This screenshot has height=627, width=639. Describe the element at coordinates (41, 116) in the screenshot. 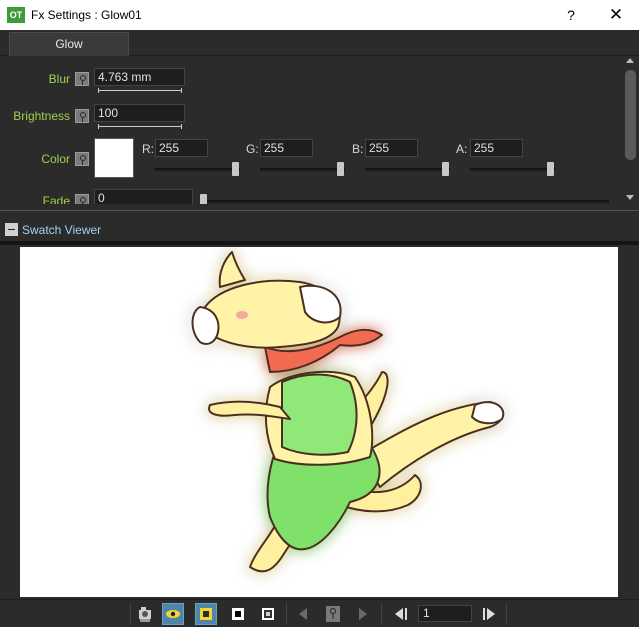

I see `brightness-label: Brightness` at that location.